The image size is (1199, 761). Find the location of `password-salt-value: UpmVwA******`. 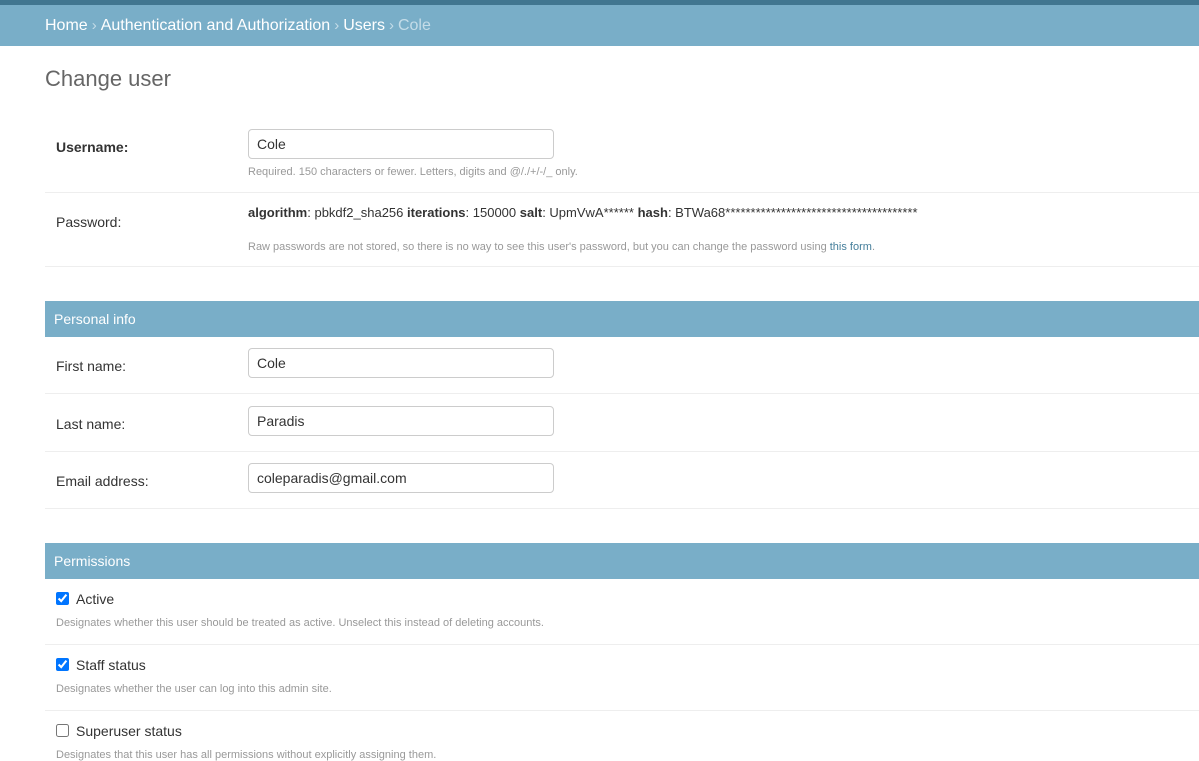

password-salt-value: UpmVwA****** is located at coordinates (591, 212).